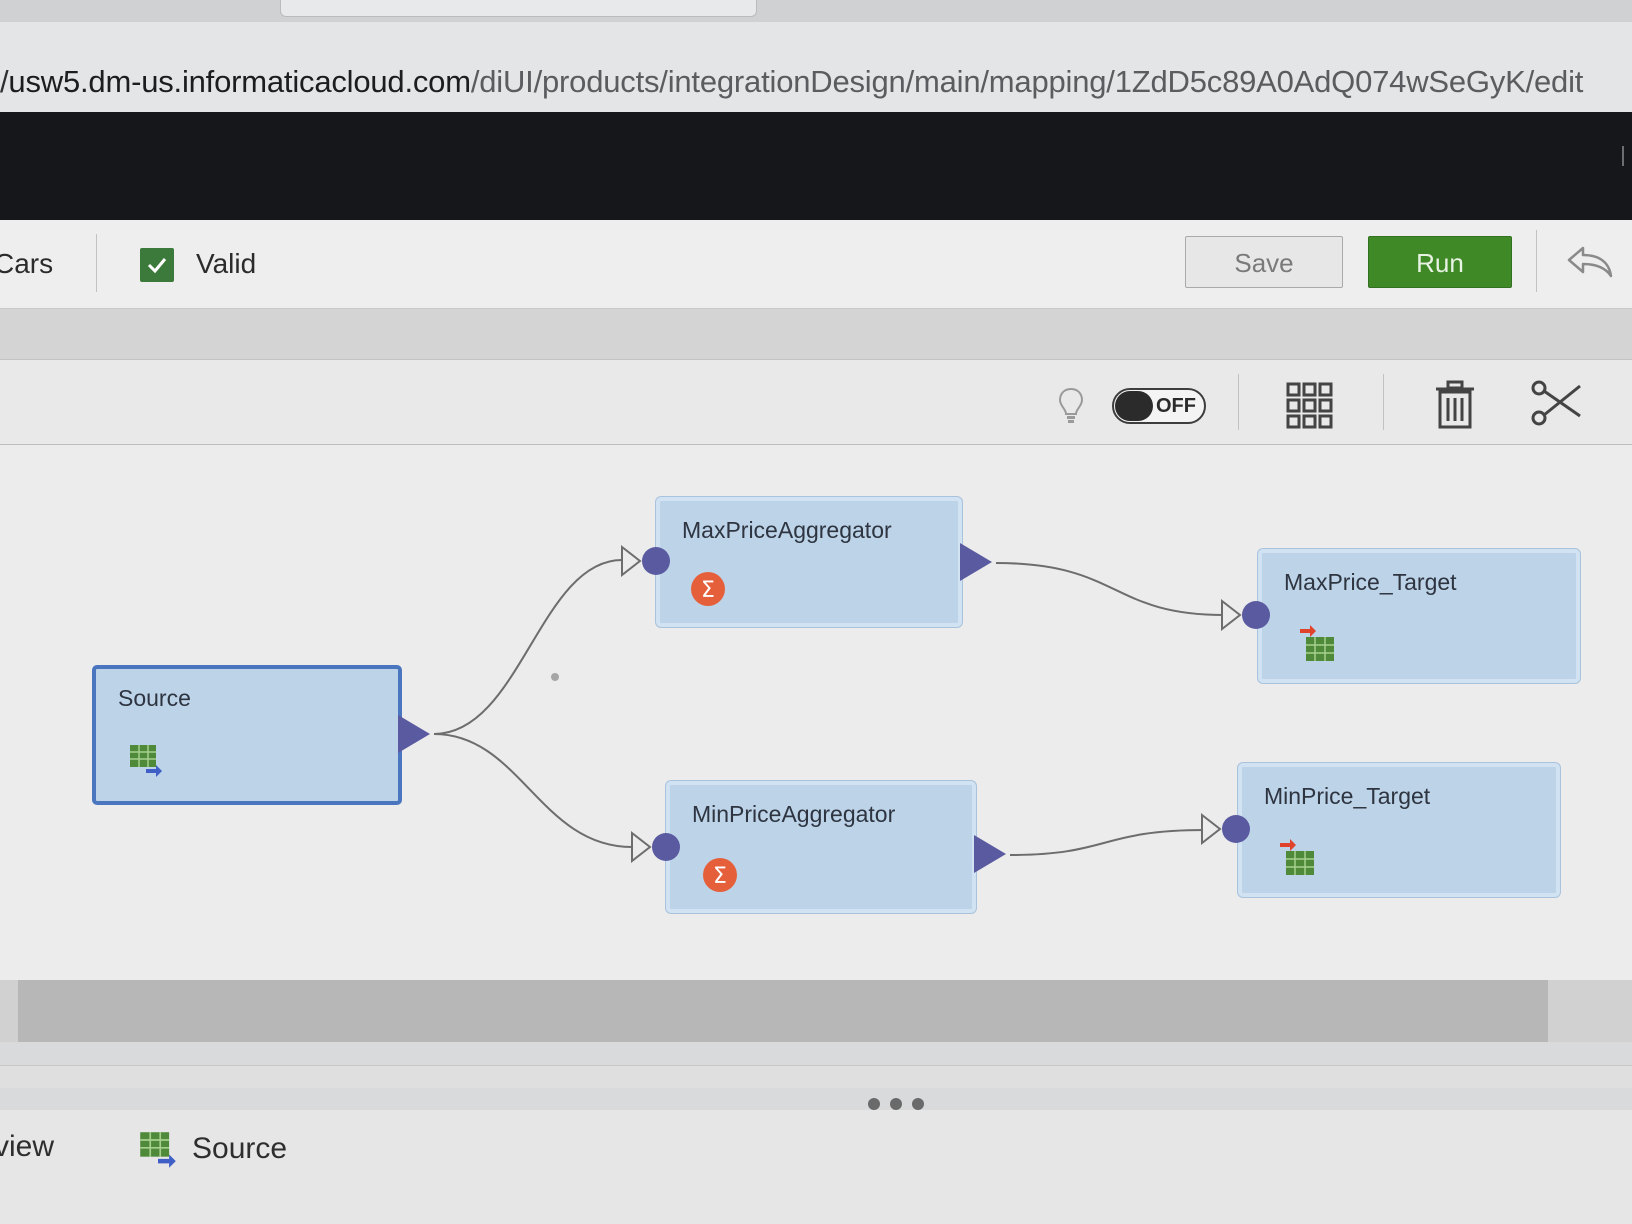 The width and height of the screenshot is (1632, 1224). What do you see at coordinates (1557, 403) in the screenshot?
I see `scissors-icon` at bounding box center [1557, 403].